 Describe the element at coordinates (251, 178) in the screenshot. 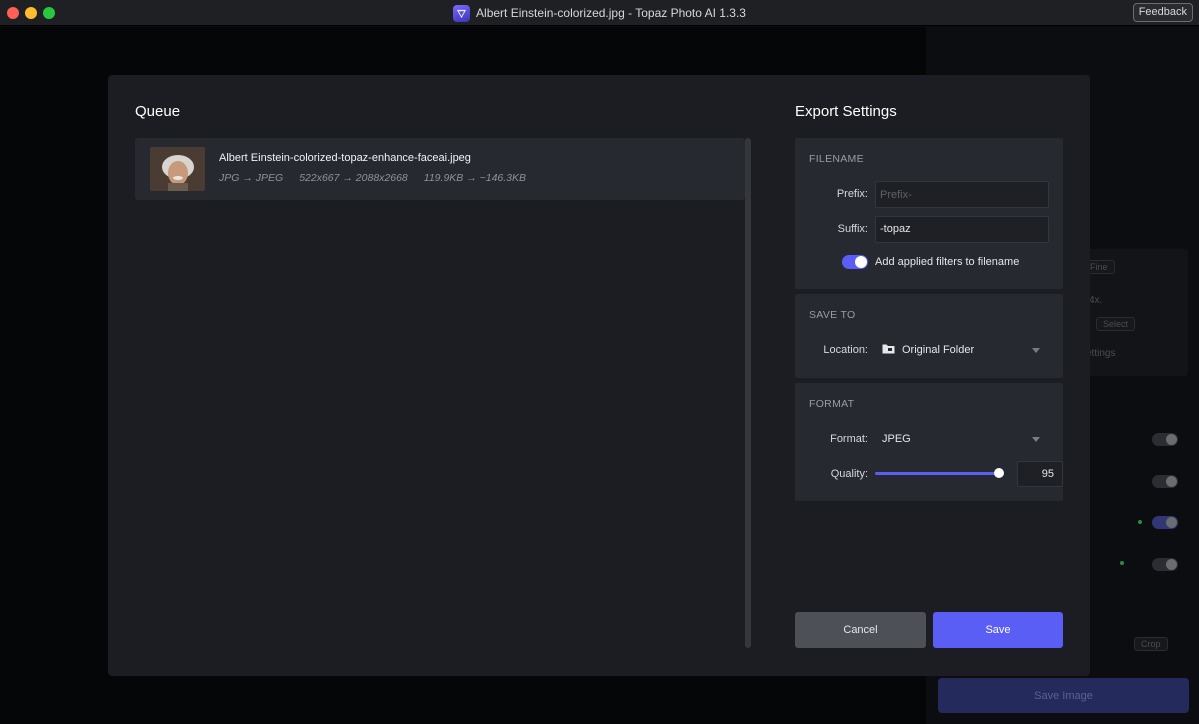

I see `queue-item-format-change: JPG → JPEG` at that location.